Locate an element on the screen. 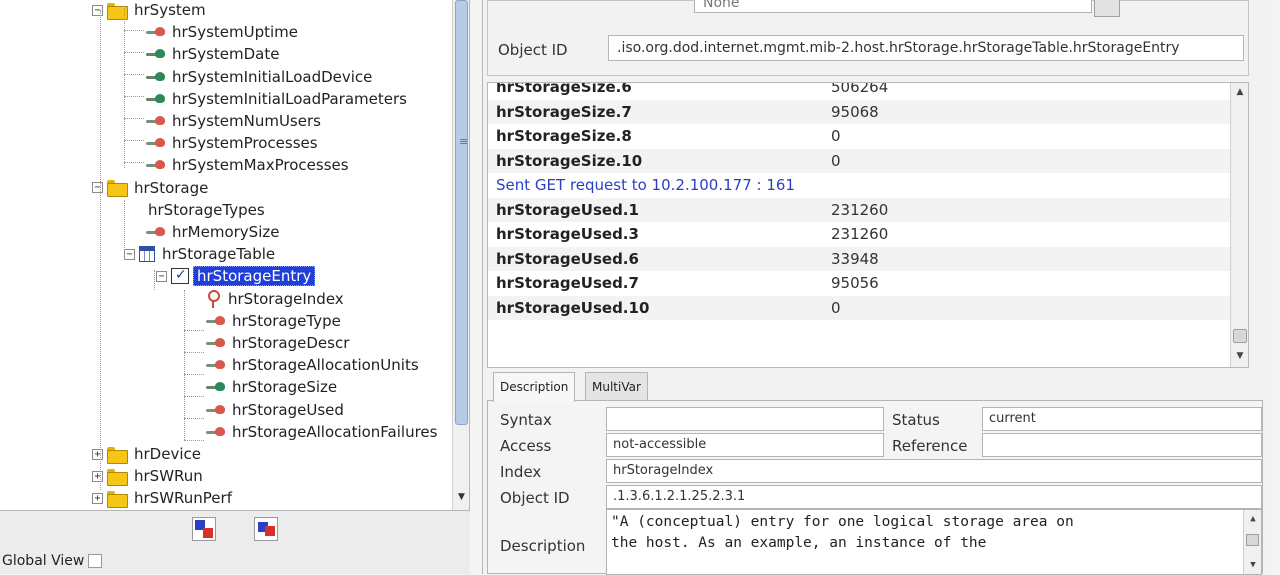  folder-icon is located at coordinates (117, 499).